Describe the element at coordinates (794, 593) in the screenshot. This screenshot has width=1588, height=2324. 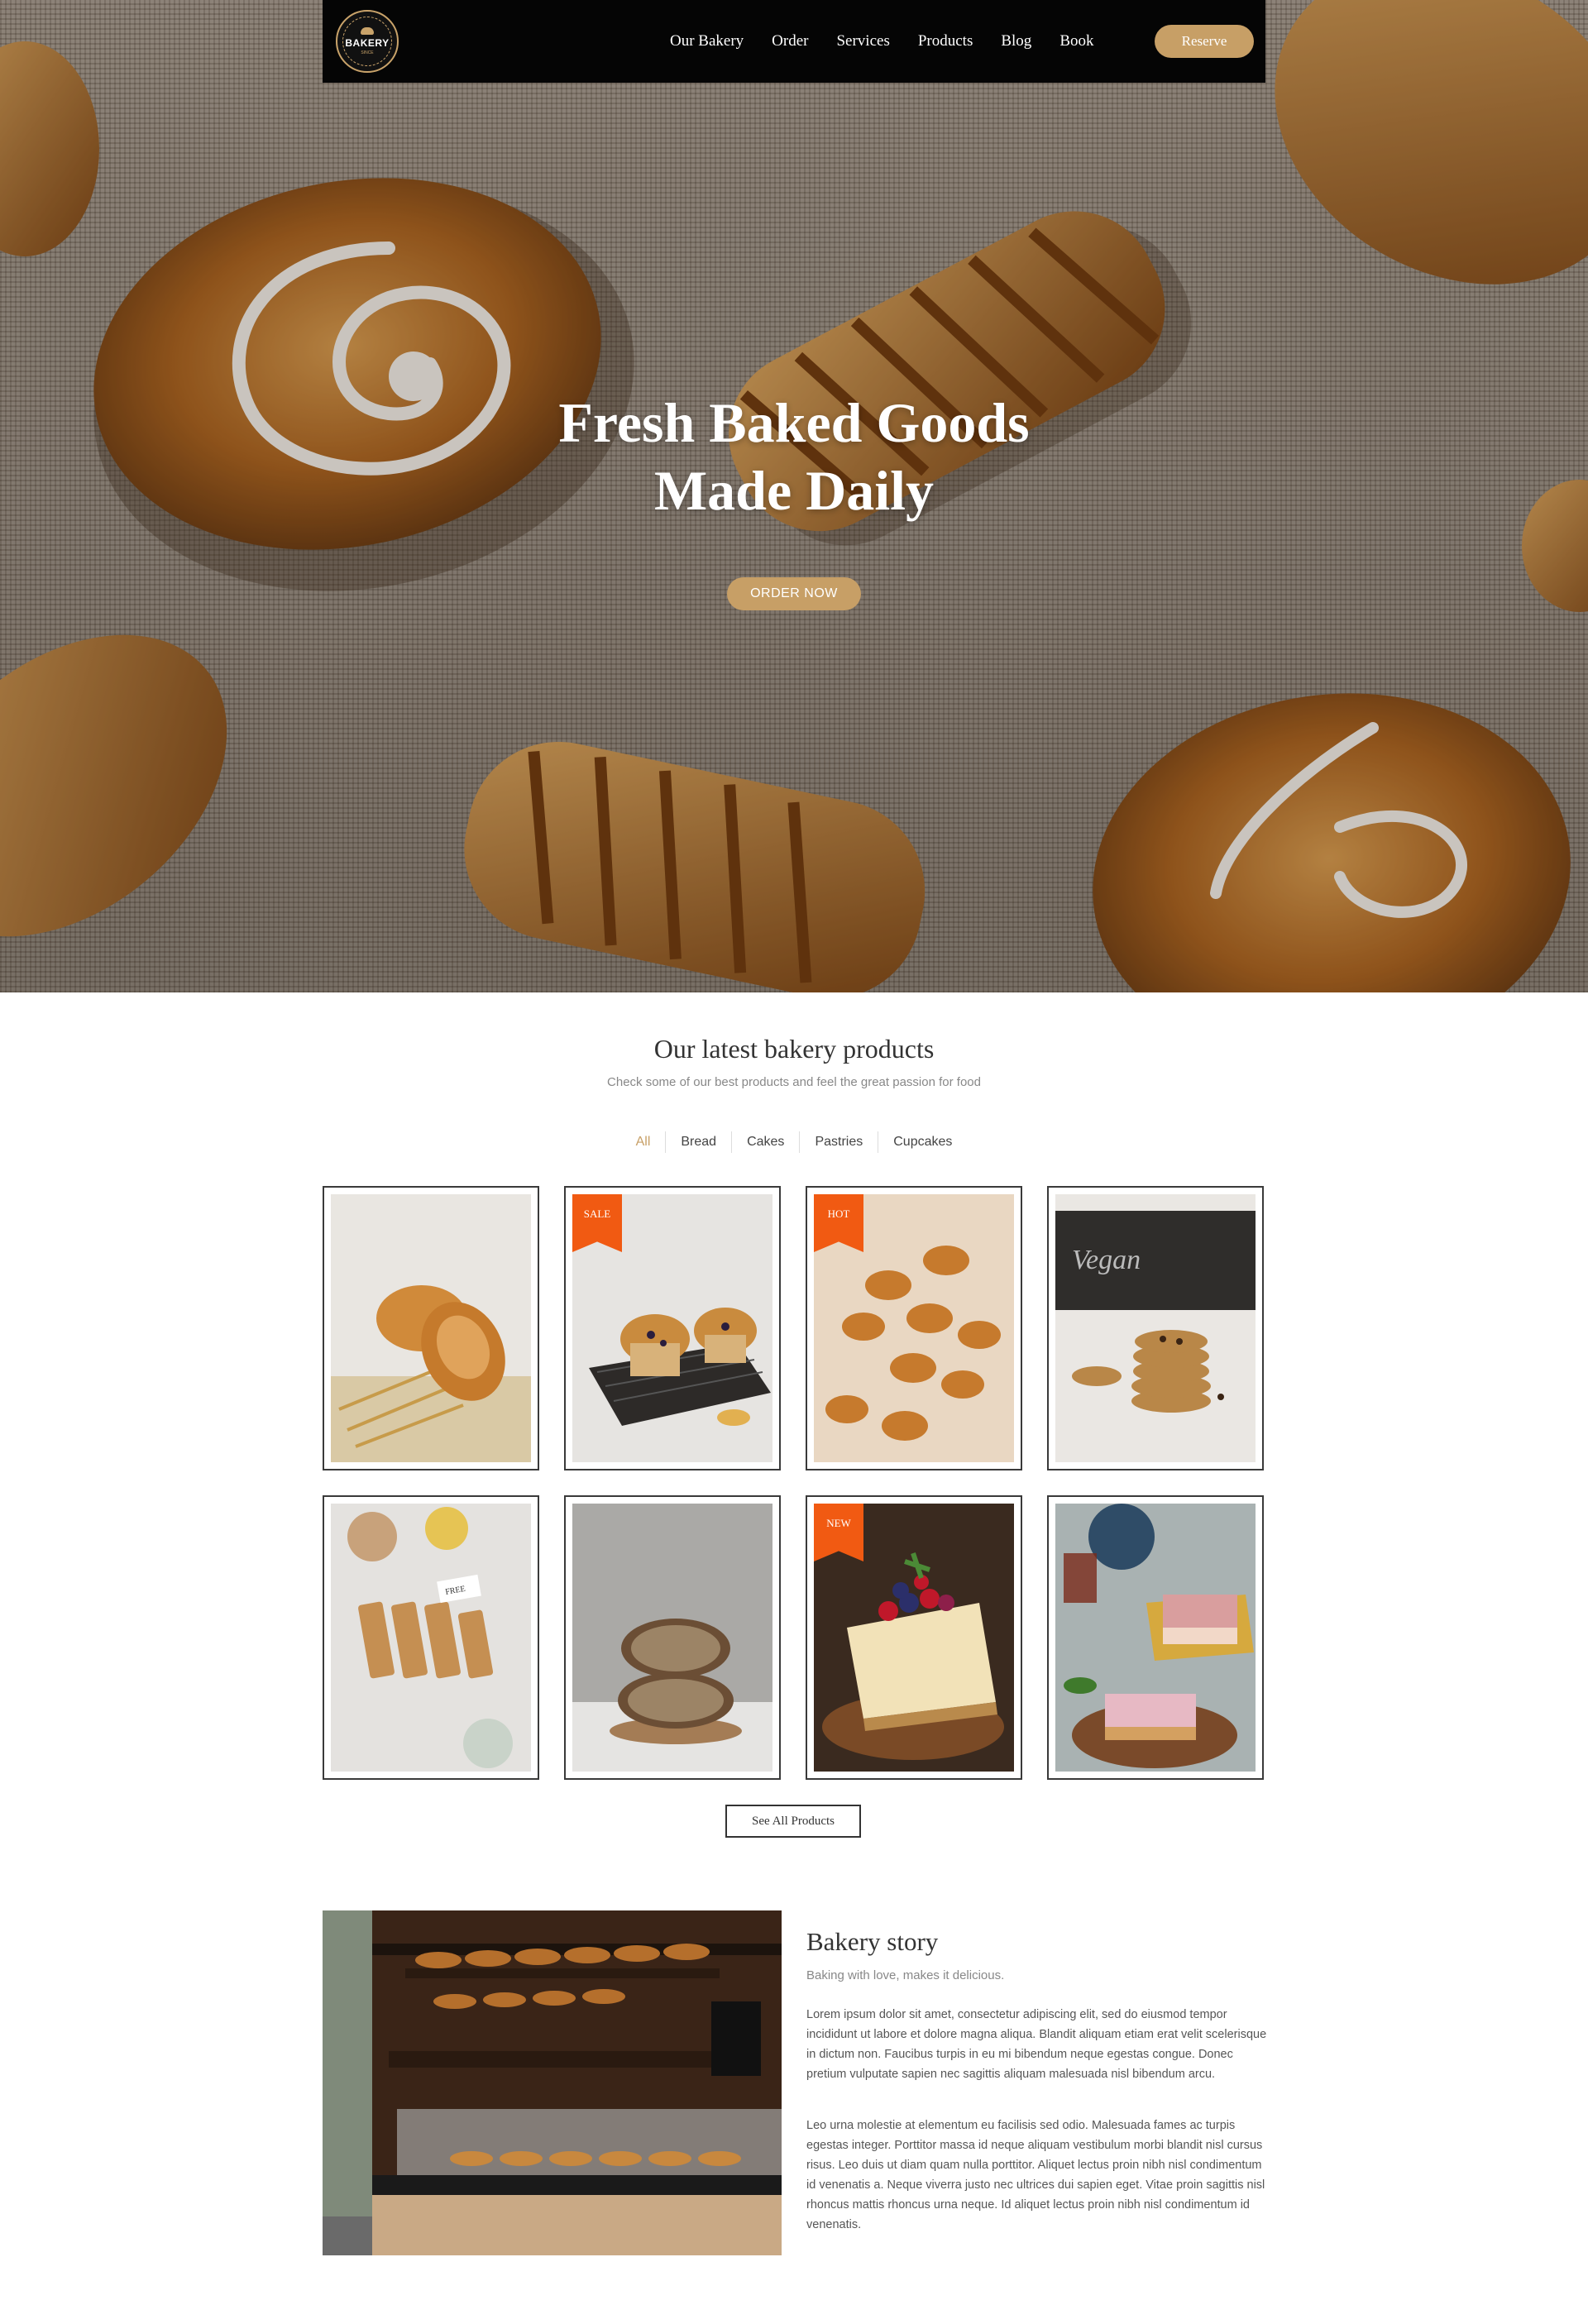
I see `order-now-button: ORDER NOW` at that location.